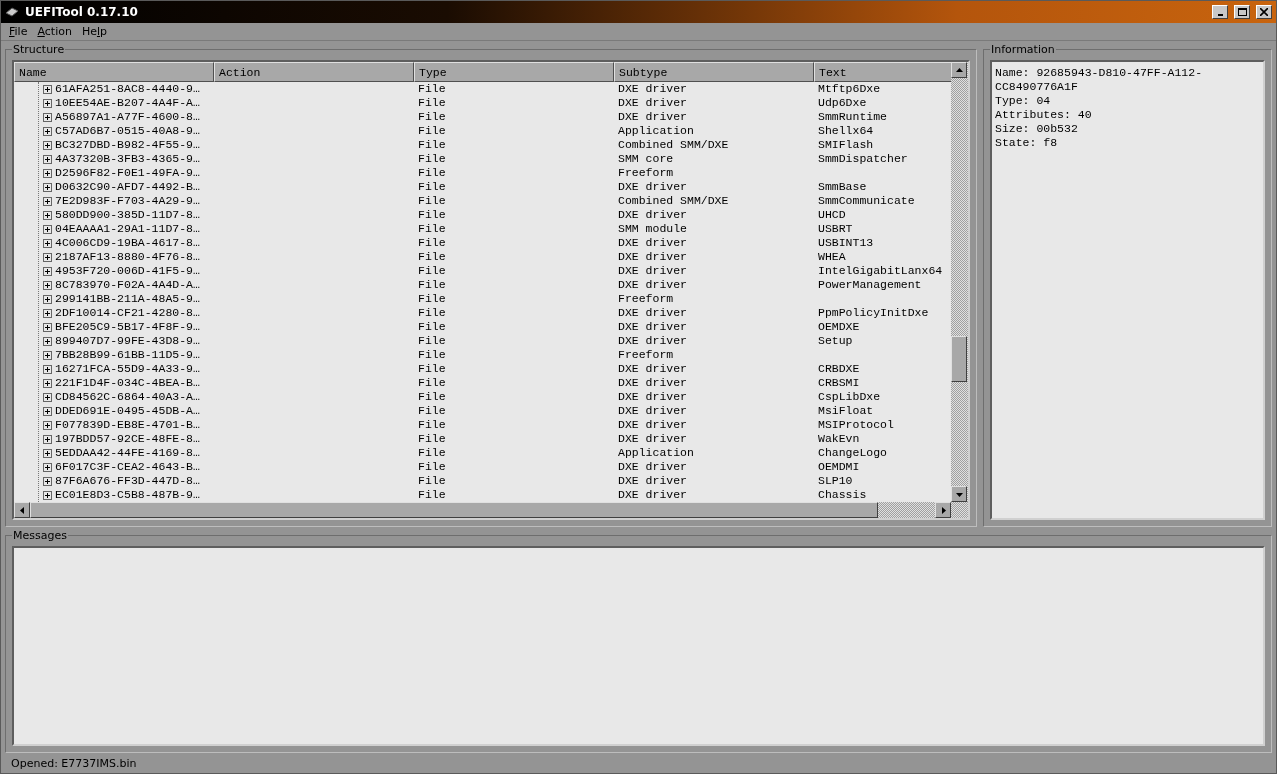 The width and height of the screenshot is (1277, 774). Describe the element at coordinates (832, 257) in the screenshot. I see `table-cell-text: WHEA` at that location.